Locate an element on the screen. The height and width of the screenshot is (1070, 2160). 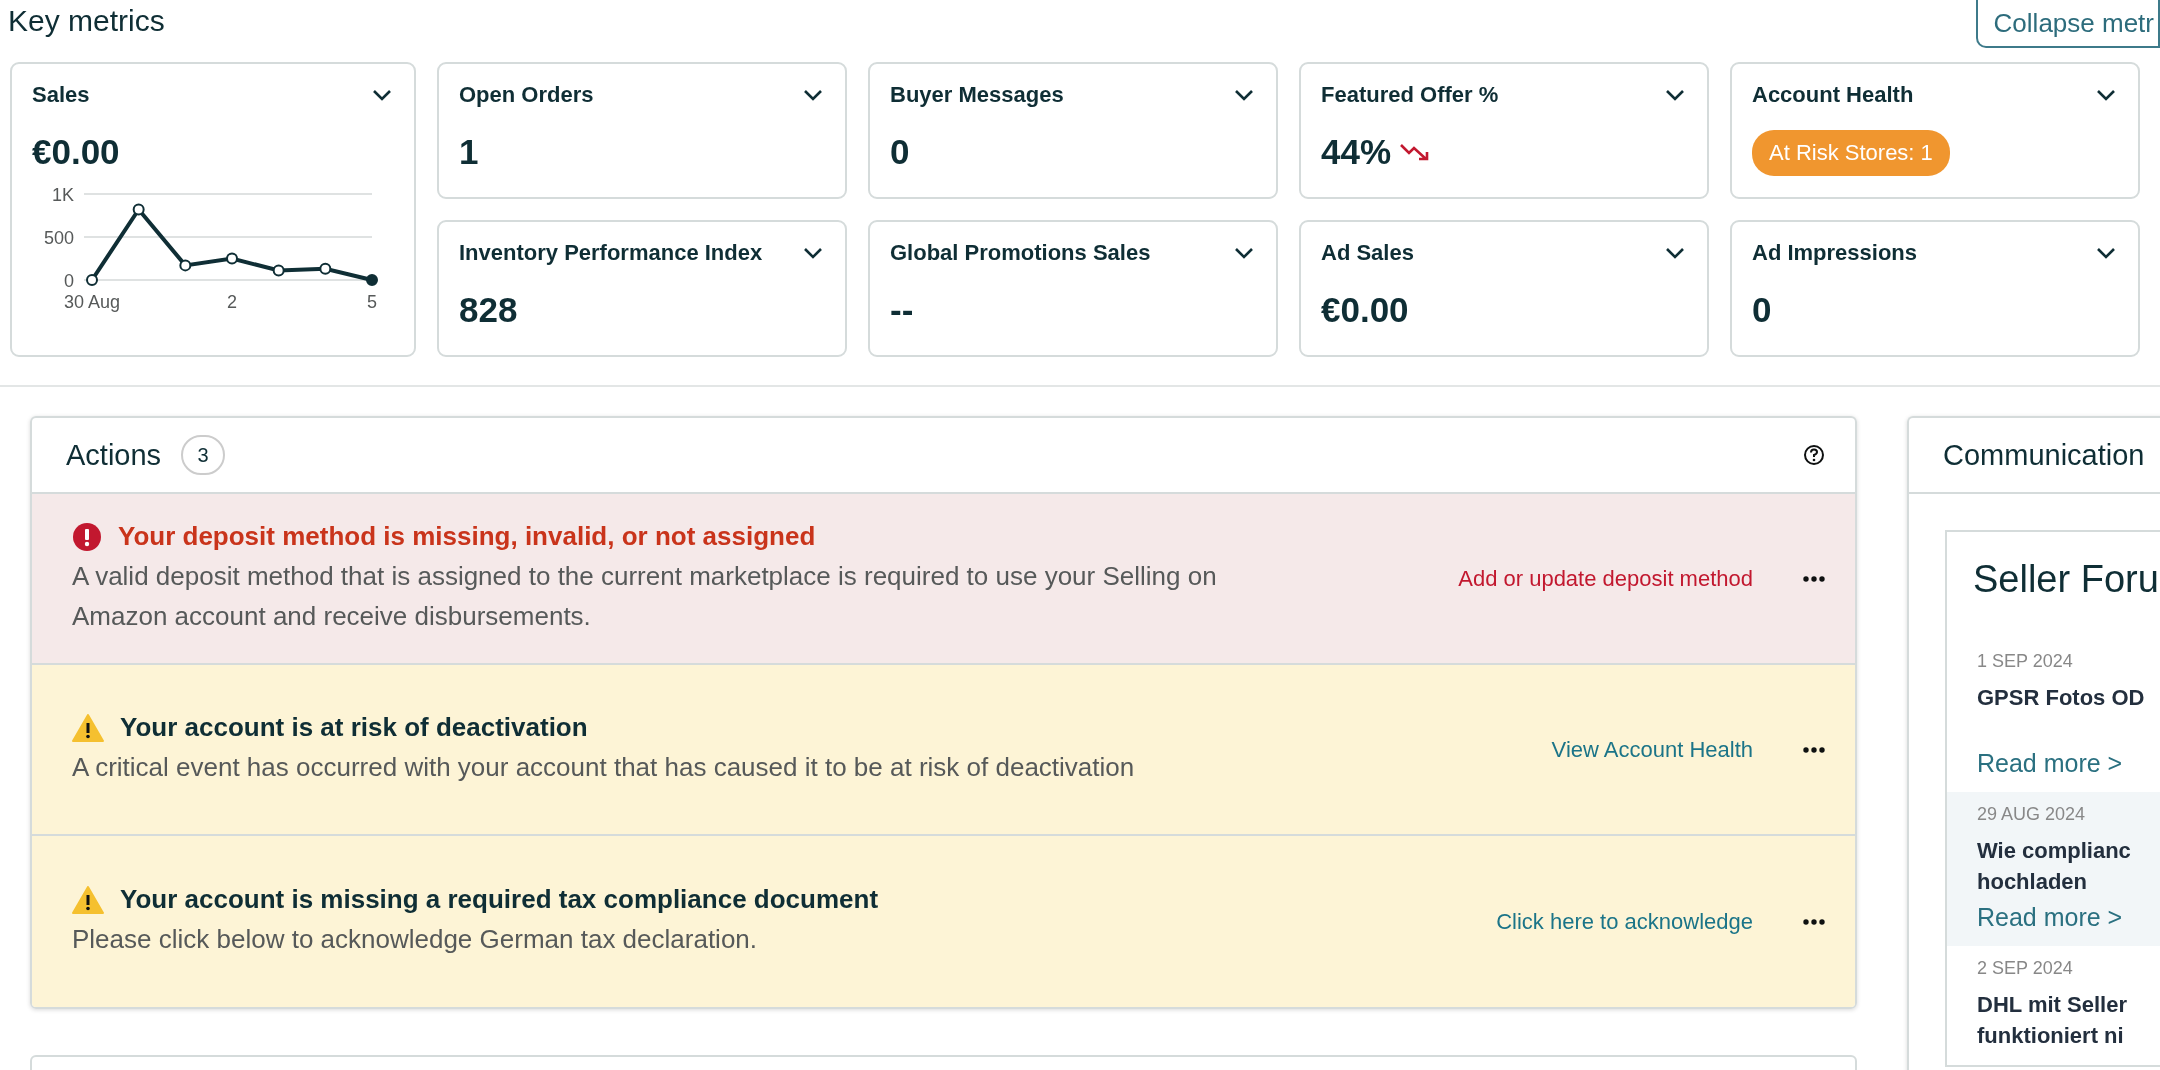
metric-value: 44% is located at coordinates (1356, 152).